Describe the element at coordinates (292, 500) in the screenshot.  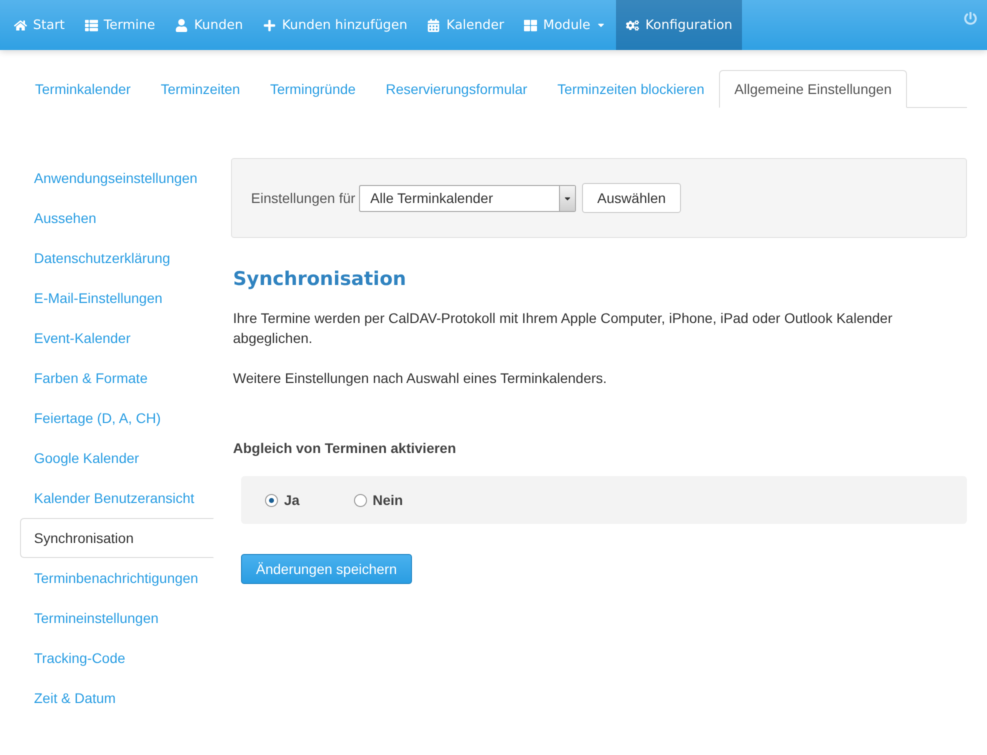
I see `radio-label: Ja` at that location.